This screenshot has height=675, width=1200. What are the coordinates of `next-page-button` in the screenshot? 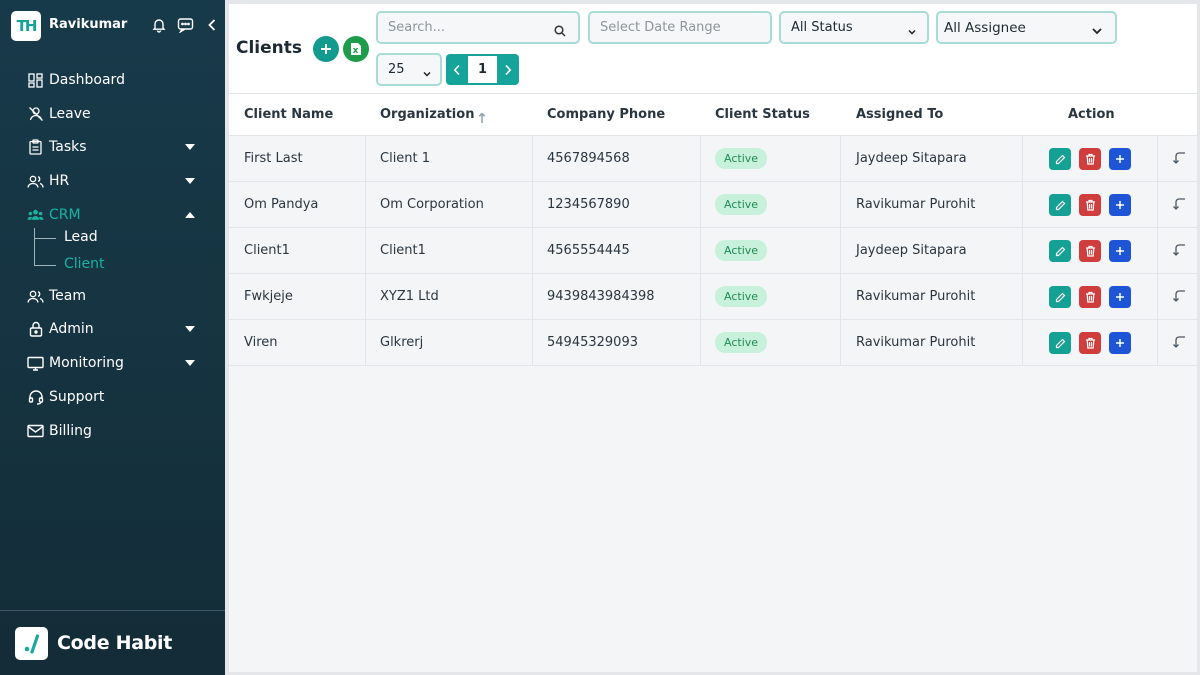 It's located at (508, 69).